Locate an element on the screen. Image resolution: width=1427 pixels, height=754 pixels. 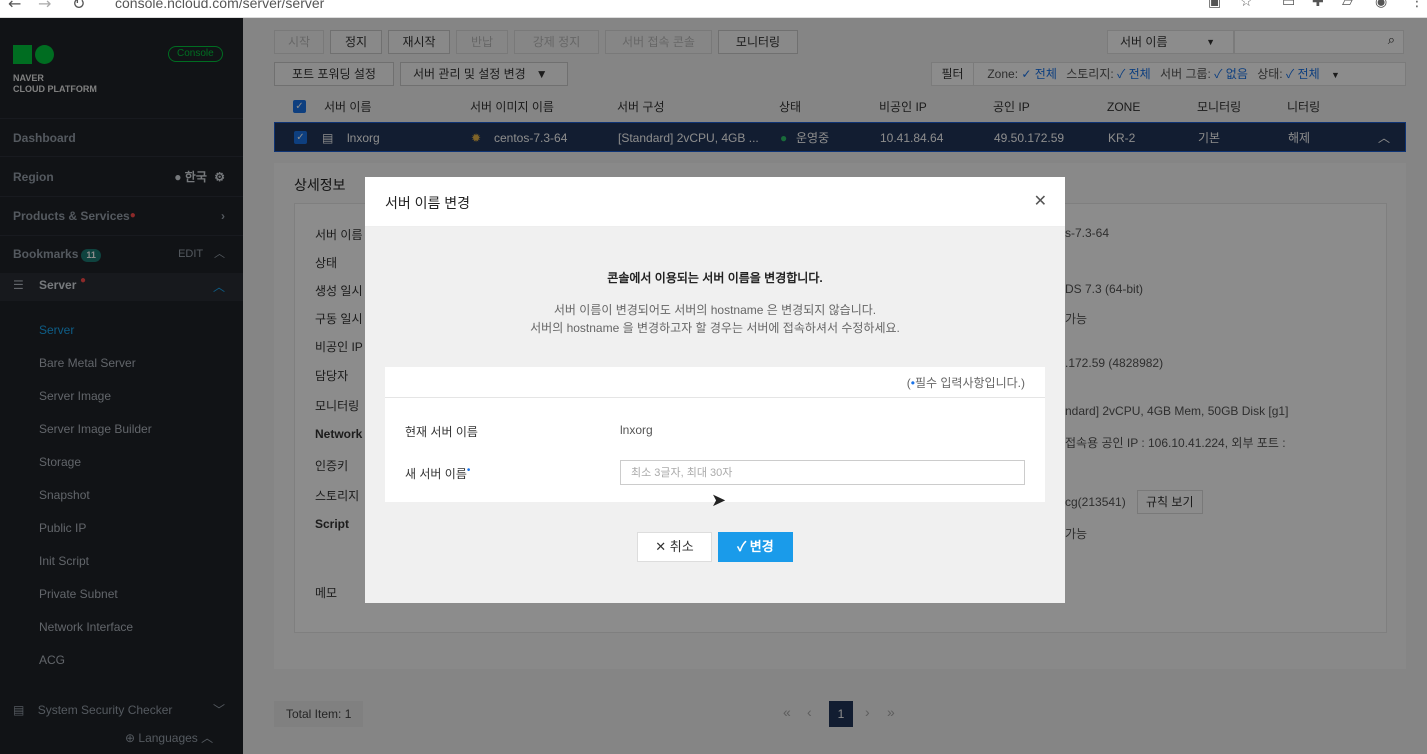
star-icon: ☆ is located at coordinates (1246, 5).